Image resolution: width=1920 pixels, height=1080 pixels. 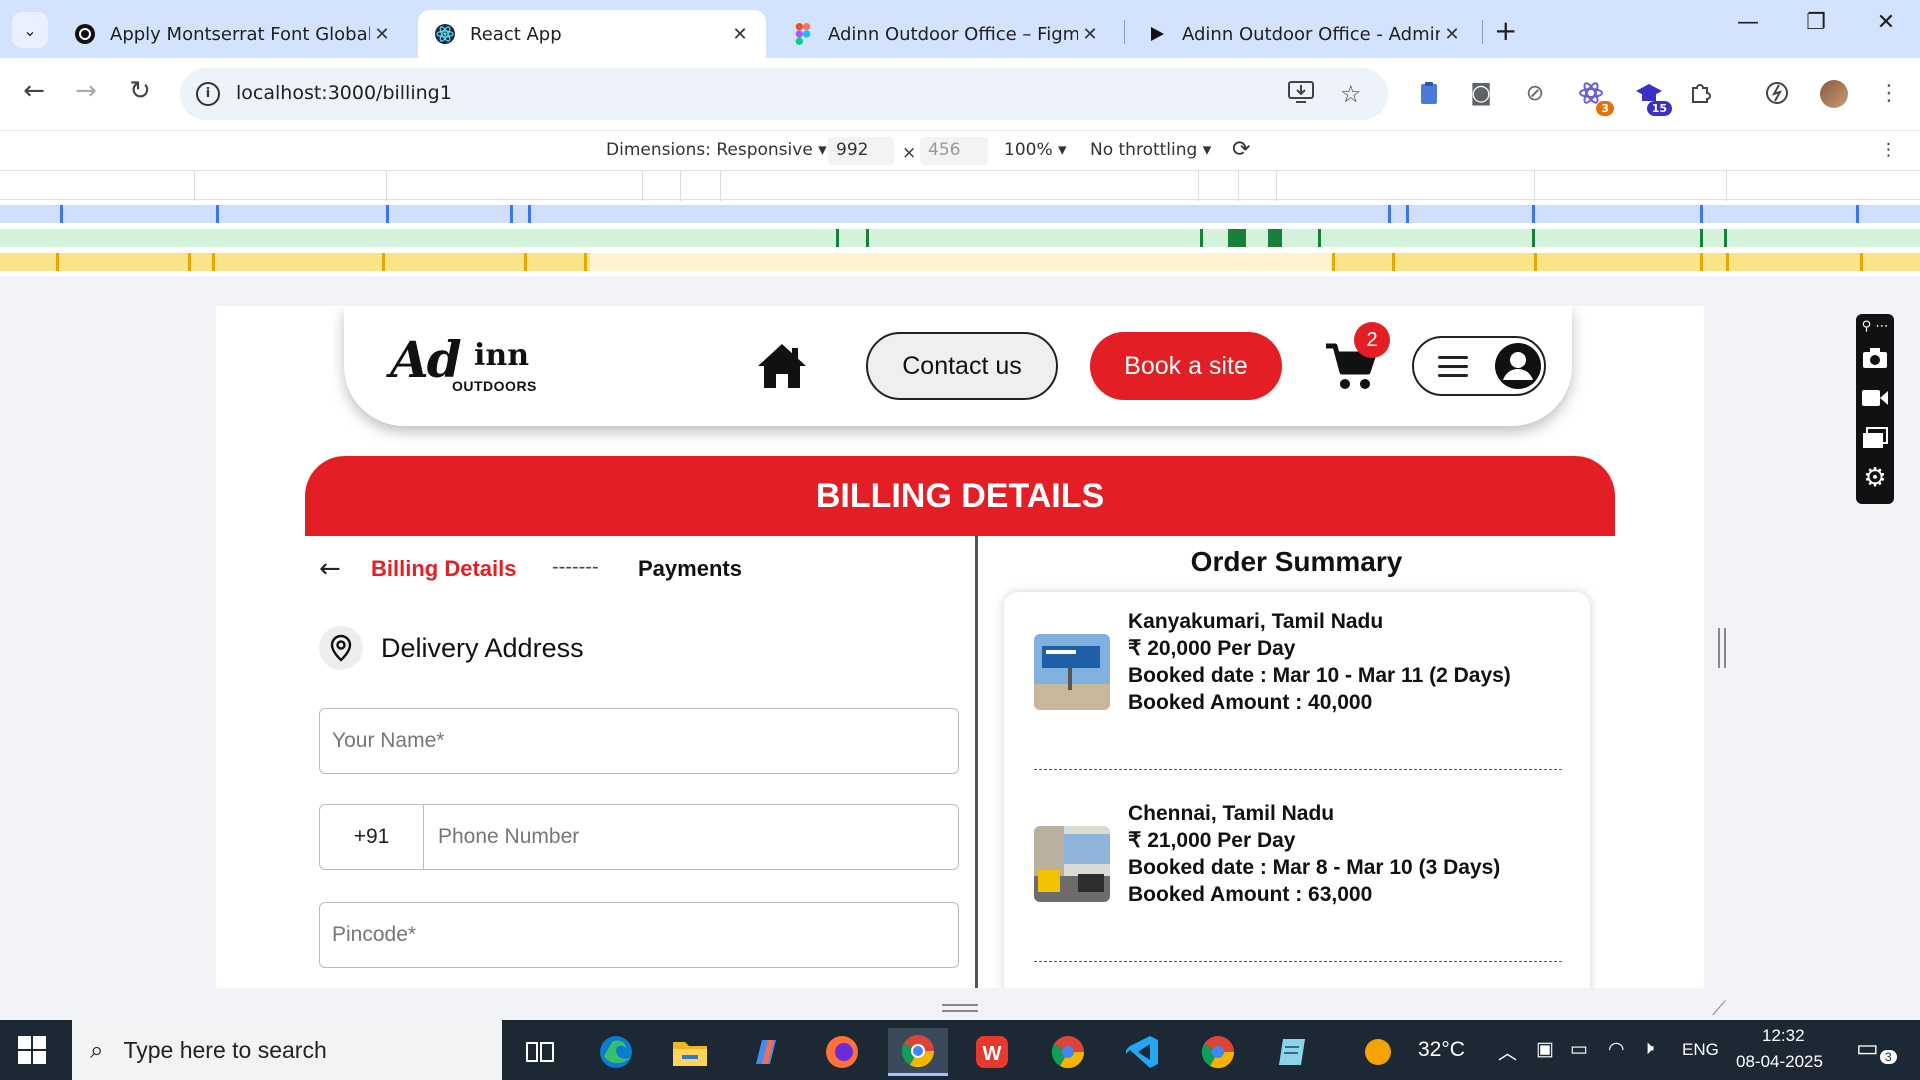 I want to click on pincode-input, so click(x=639, y=935).